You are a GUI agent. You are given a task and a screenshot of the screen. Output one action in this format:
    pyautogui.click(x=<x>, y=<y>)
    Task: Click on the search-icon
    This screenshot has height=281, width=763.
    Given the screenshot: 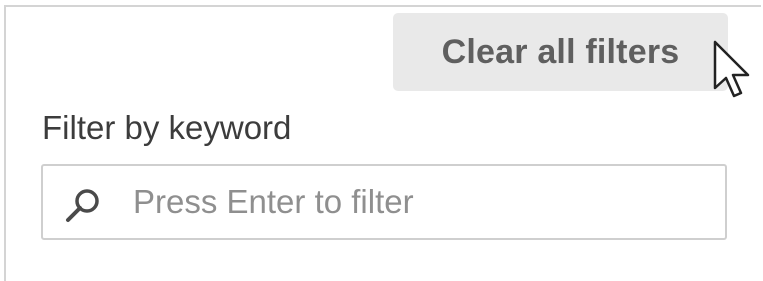 What is the action you would take?
    pyautogui.click(x=82, y=205)
    